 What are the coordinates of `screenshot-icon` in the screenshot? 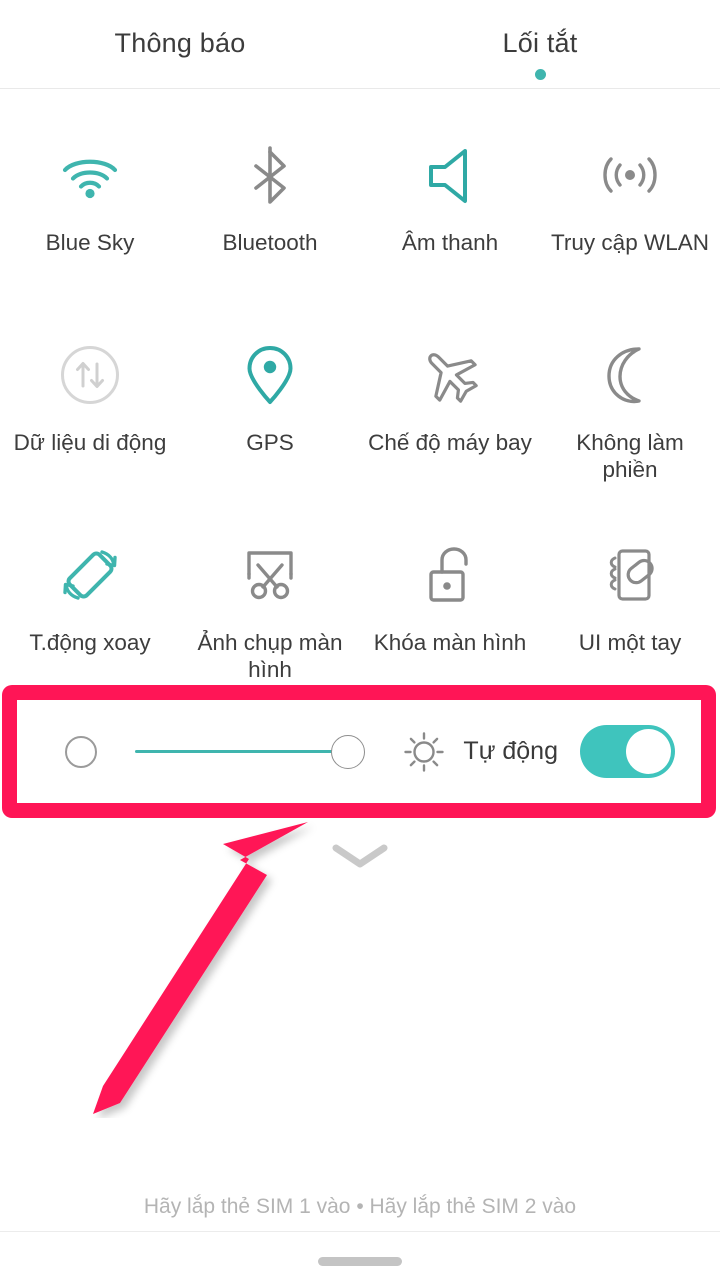 It's located at (270, 575).